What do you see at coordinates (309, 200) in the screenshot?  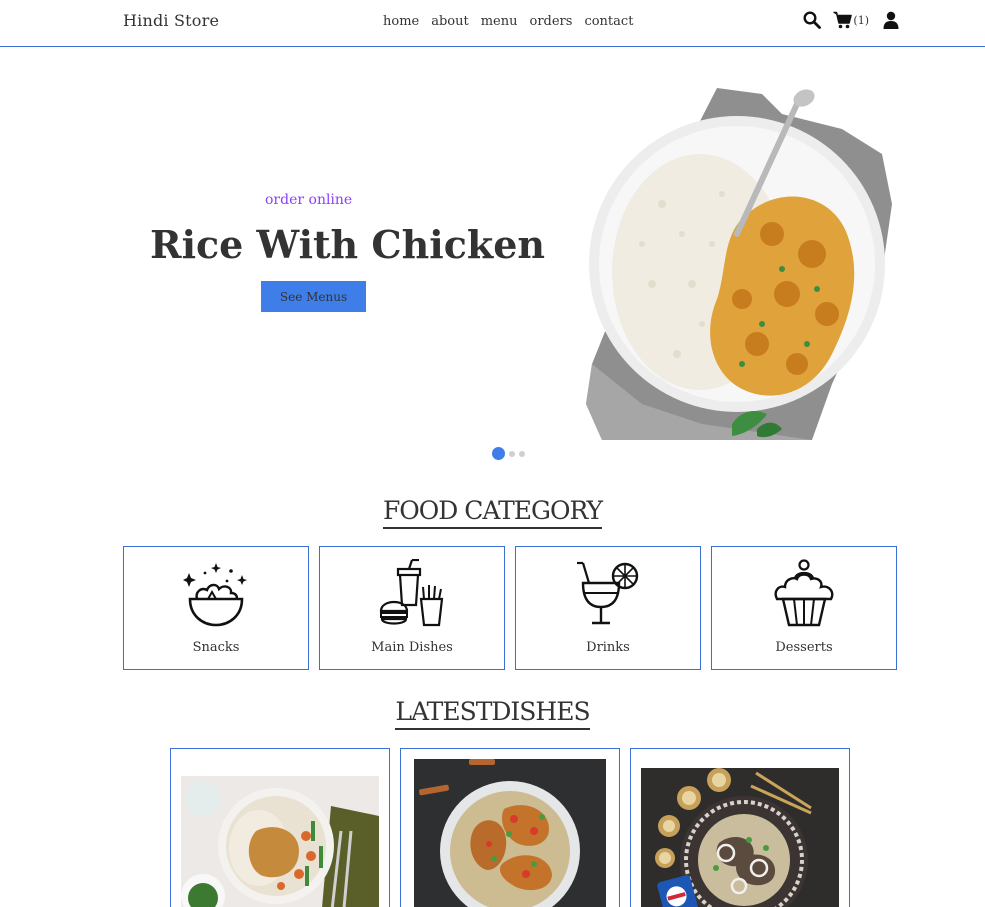 I see `hero-subtitle: order online` at bounding box center [309, 200].